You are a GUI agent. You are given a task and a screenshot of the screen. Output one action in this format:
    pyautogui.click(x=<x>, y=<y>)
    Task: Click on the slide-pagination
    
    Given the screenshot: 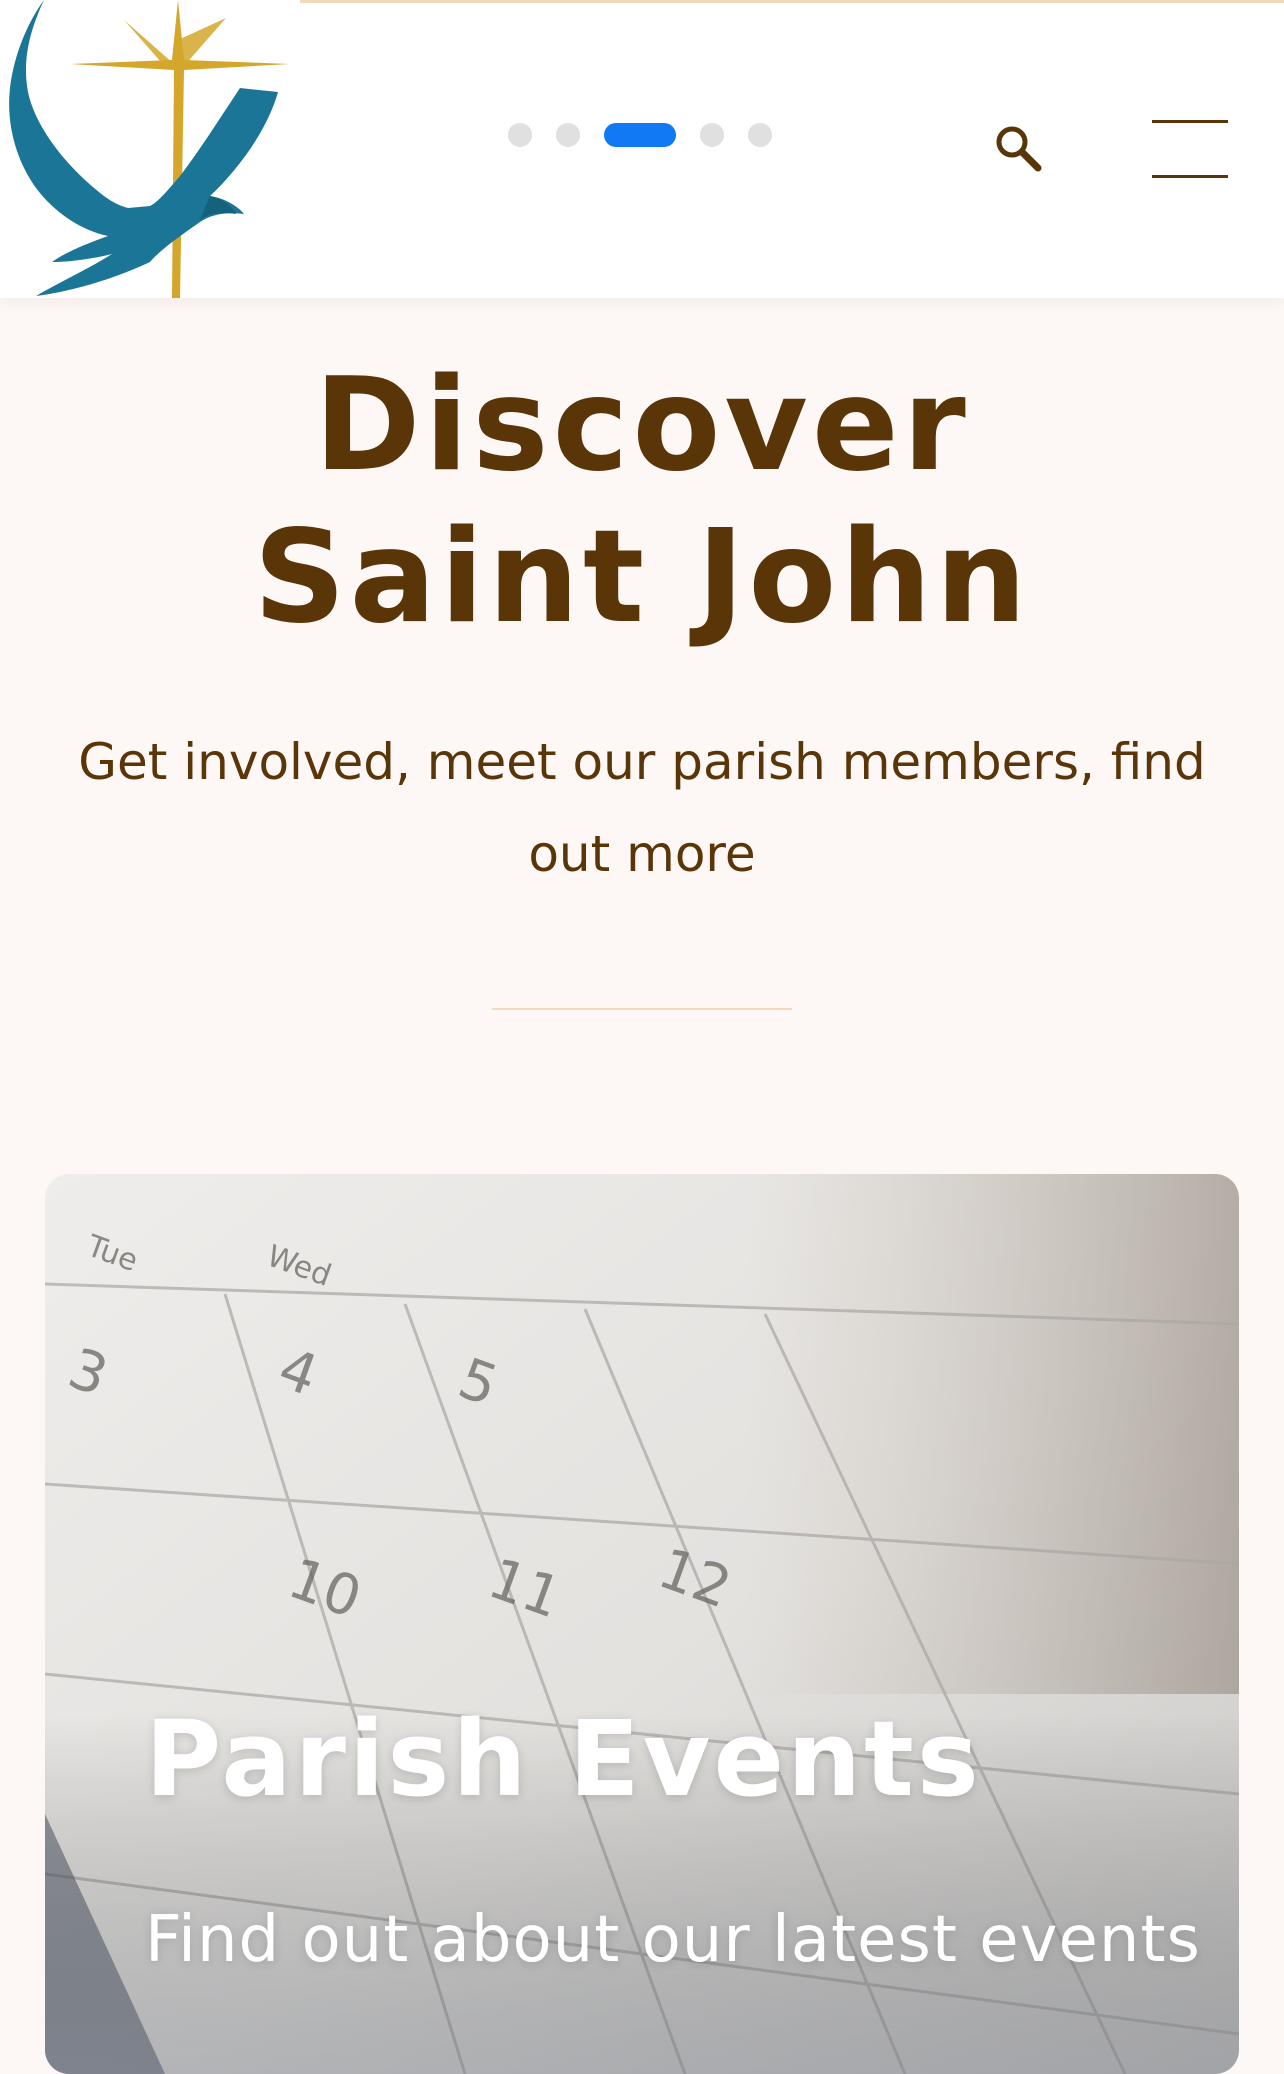 What is the action you would take?
    pyautogui.click(x=640, y=135)
    